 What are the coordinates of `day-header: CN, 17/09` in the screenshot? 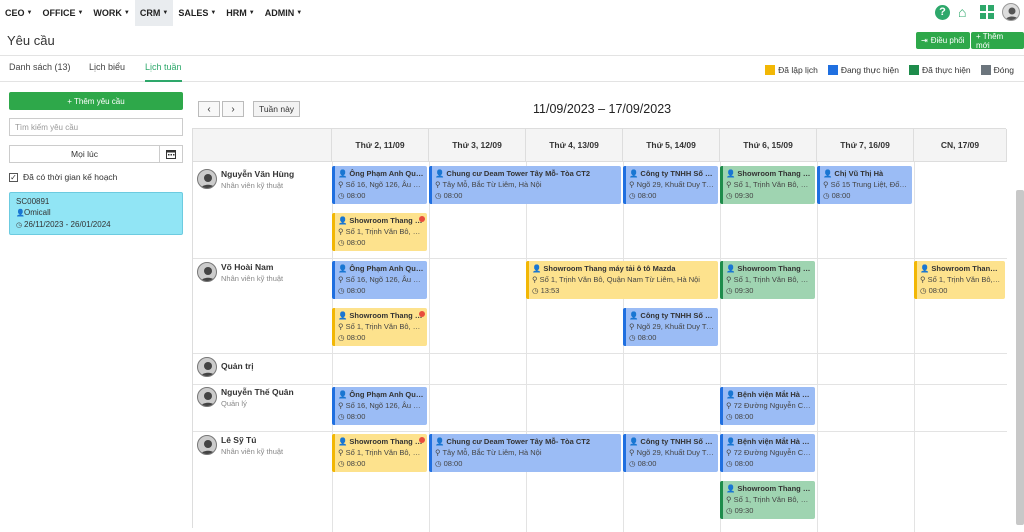 It's located at (960, 145).